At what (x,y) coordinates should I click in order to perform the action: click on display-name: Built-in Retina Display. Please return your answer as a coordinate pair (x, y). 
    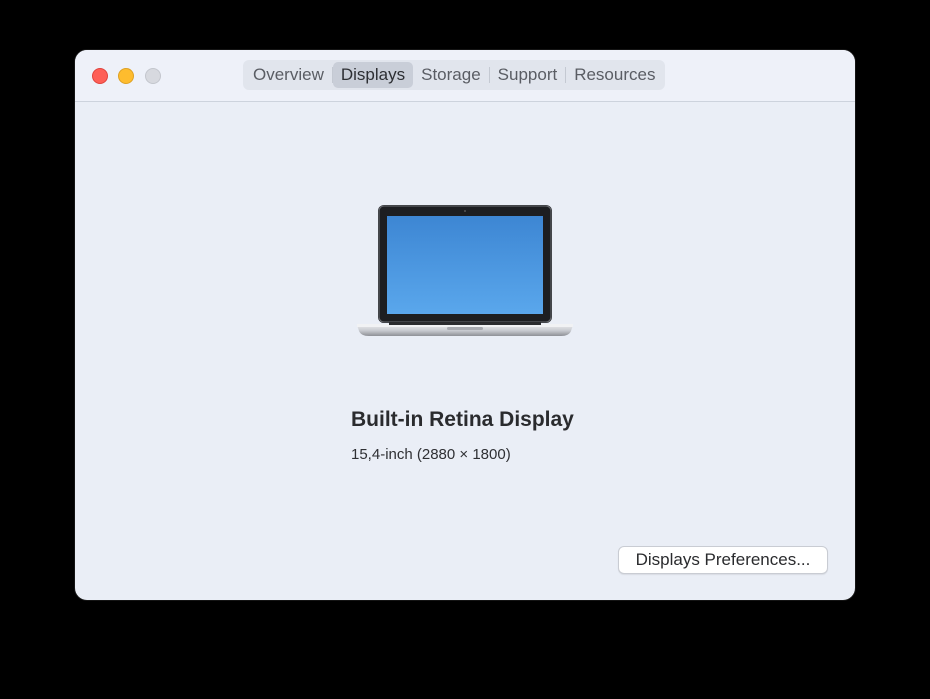
    Looking at the image, I should click on (462, 419).